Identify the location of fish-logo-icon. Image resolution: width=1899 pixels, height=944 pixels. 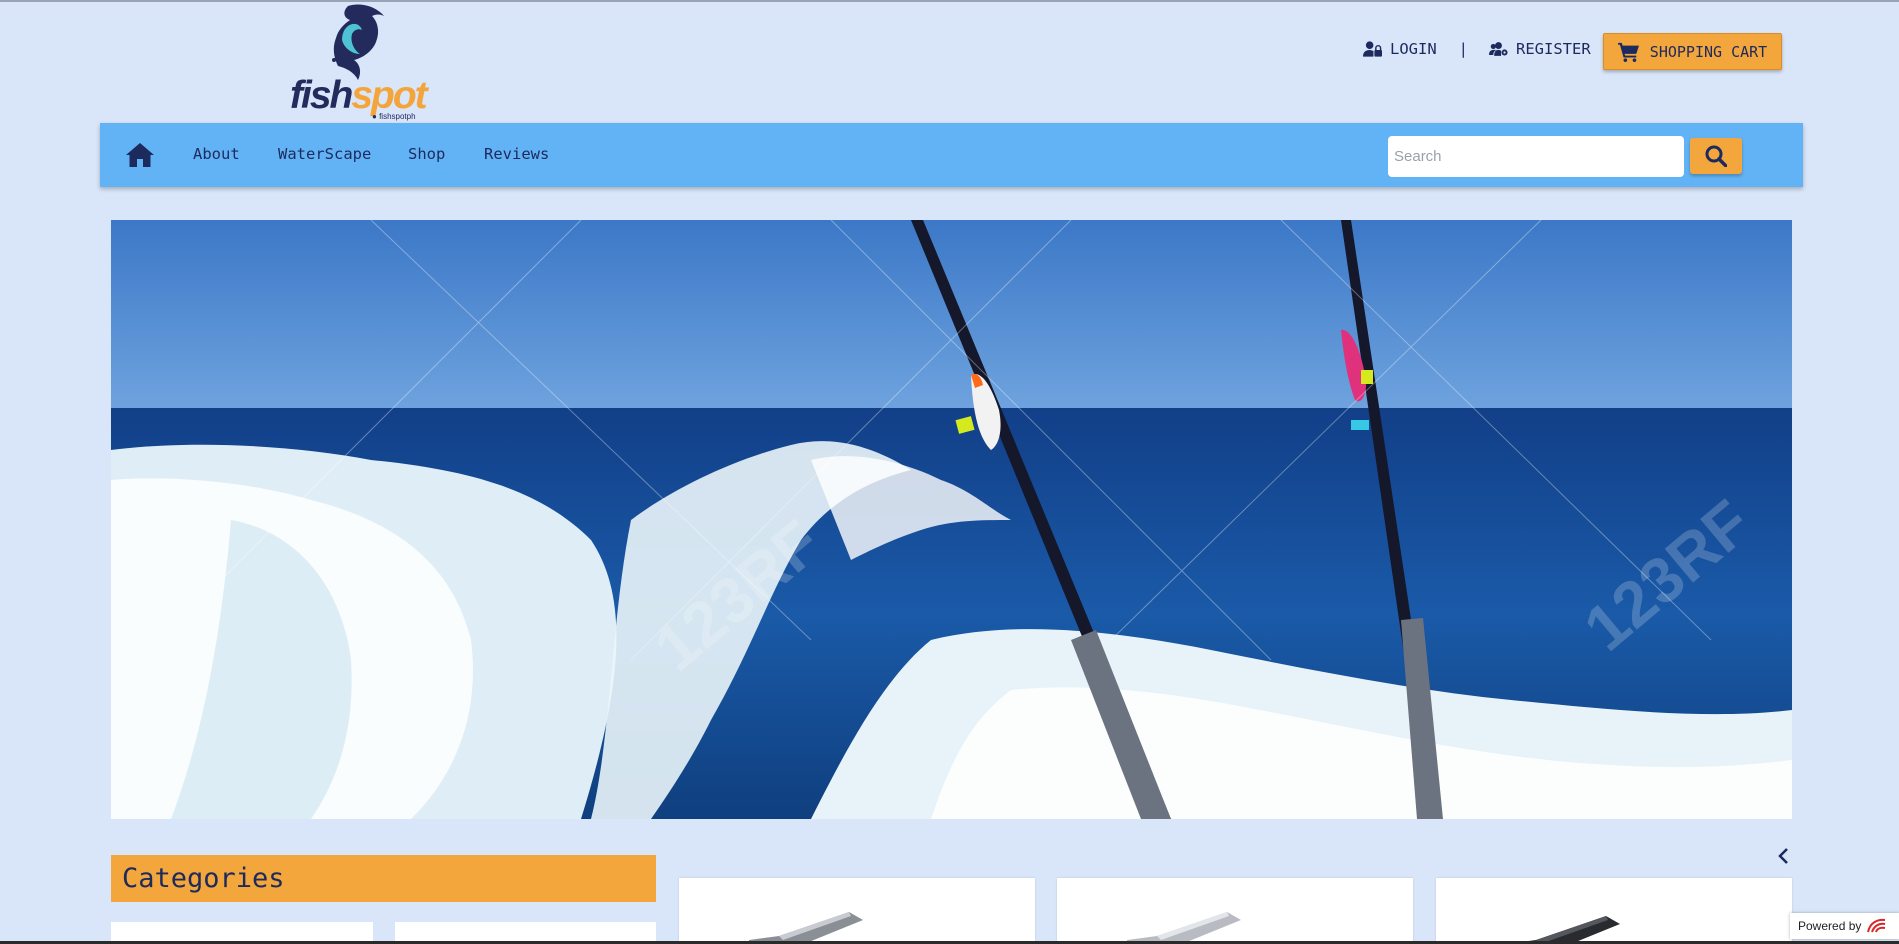
(358, 42).